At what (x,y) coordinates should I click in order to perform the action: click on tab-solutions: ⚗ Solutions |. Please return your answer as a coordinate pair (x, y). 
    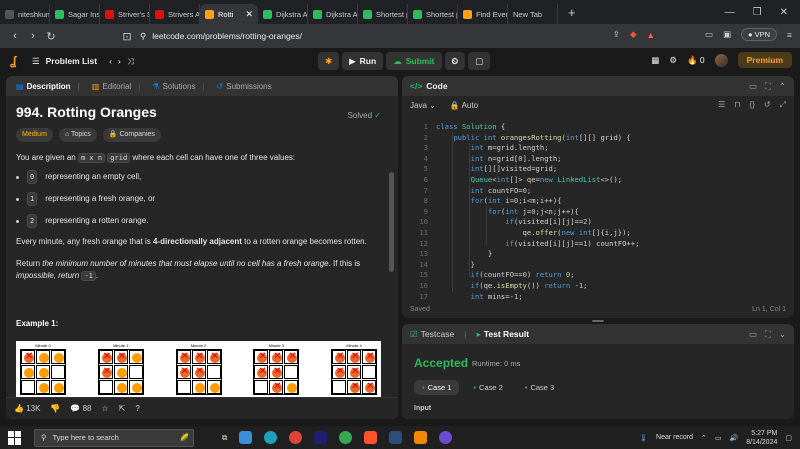
    Looking at the image, I should click on (178, 86).